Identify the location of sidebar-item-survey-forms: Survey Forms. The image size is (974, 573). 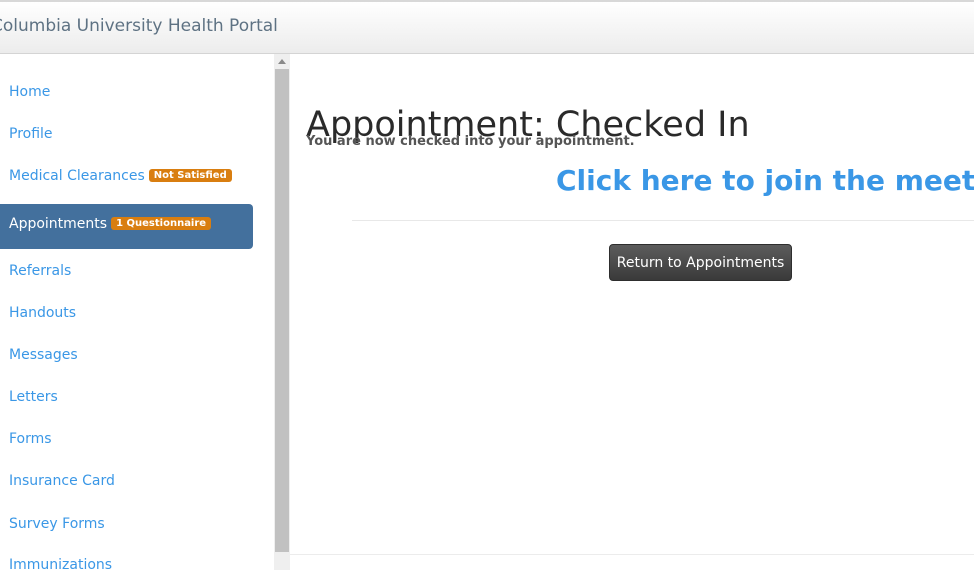
(57, 524).